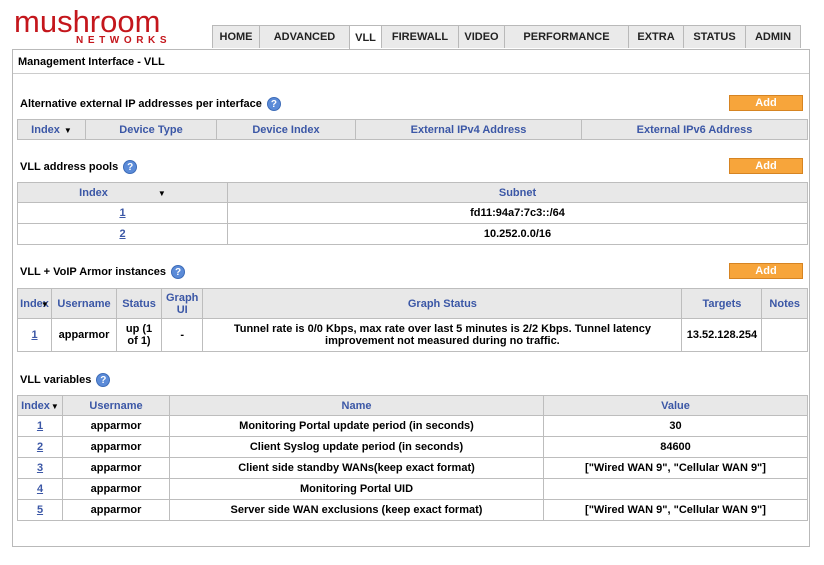 This screenshot has width=824, height=565. Describe the element at coordinates (766, 166) in the screenshot. I see `add-pool-button: Add` at that location.